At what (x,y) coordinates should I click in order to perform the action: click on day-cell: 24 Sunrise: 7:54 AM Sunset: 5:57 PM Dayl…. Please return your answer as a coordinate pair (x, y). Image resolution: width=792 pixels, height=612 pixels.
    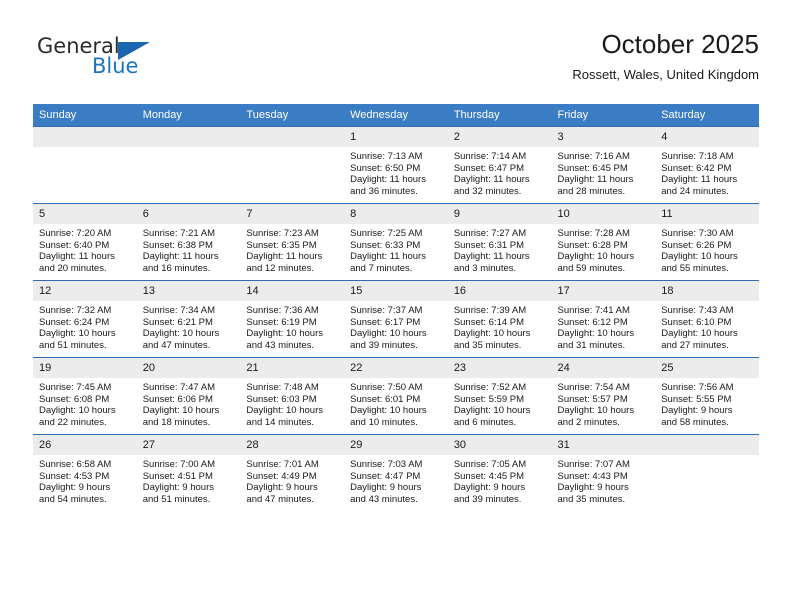
    Looking at the image, I should click on (603, 396).